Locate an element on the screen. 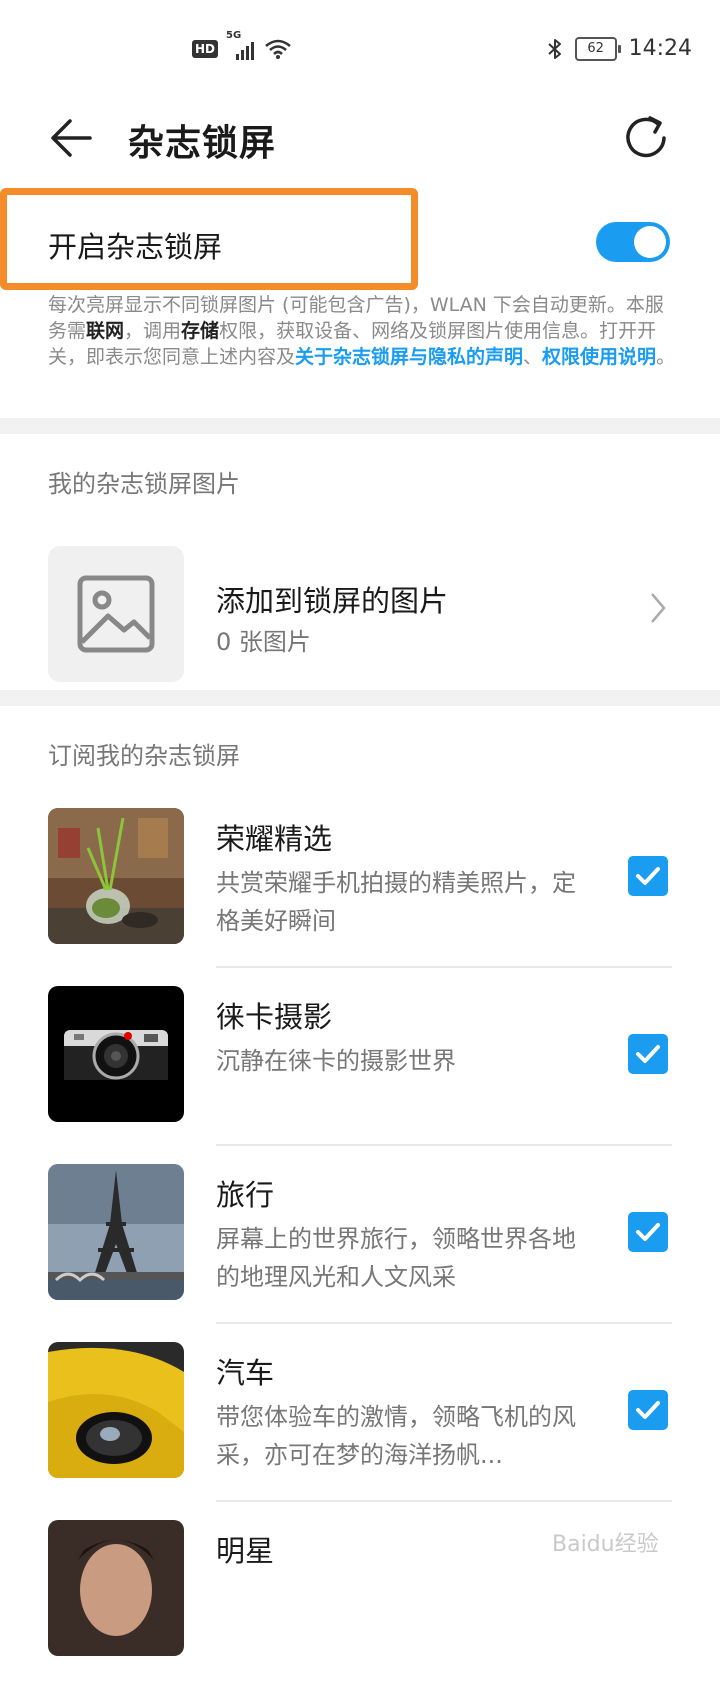  subscriptions-header: 订阅我的杂志锁屏 is located at coordinates (144, 756).